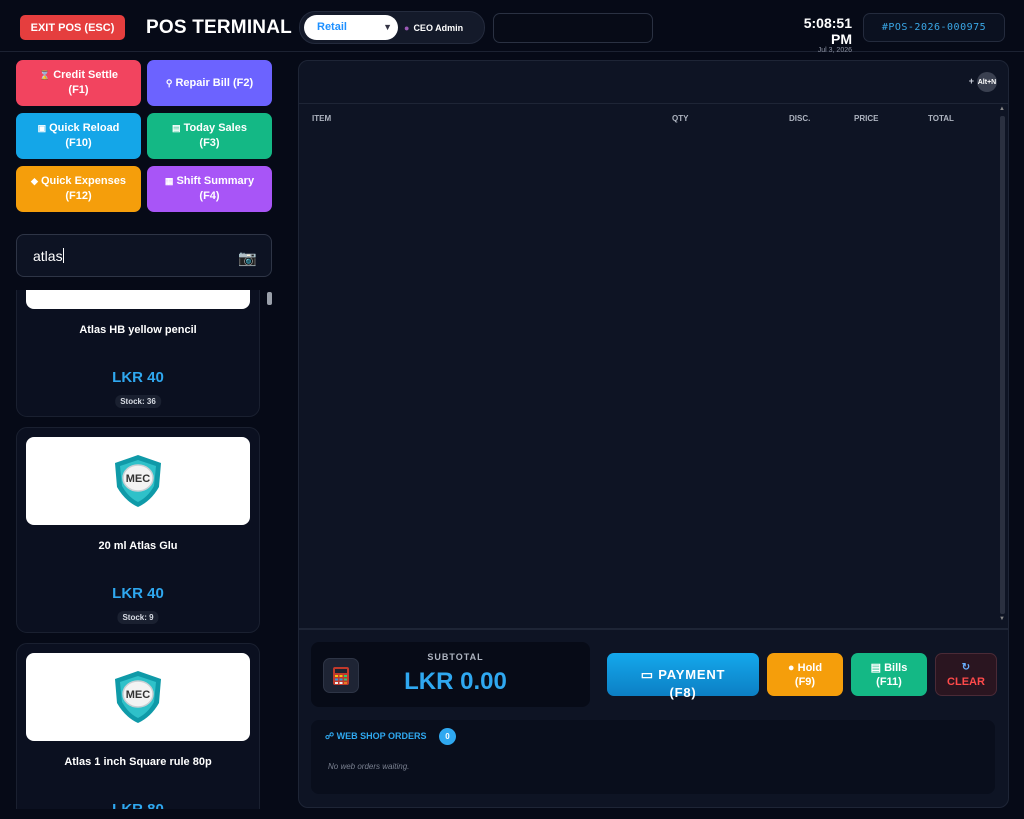 This screenshot has height=819, width=1024. What do you see at coordinates (78, 90) in the screenshot?
I see `credit-settle-key: (F1)` at bounding box center [78, 90].